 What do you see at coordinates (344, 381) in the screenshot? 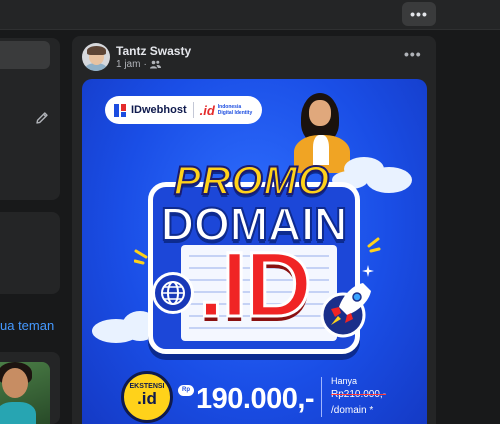
I see `only-label: Hanya` at bounding box center [344, 381].